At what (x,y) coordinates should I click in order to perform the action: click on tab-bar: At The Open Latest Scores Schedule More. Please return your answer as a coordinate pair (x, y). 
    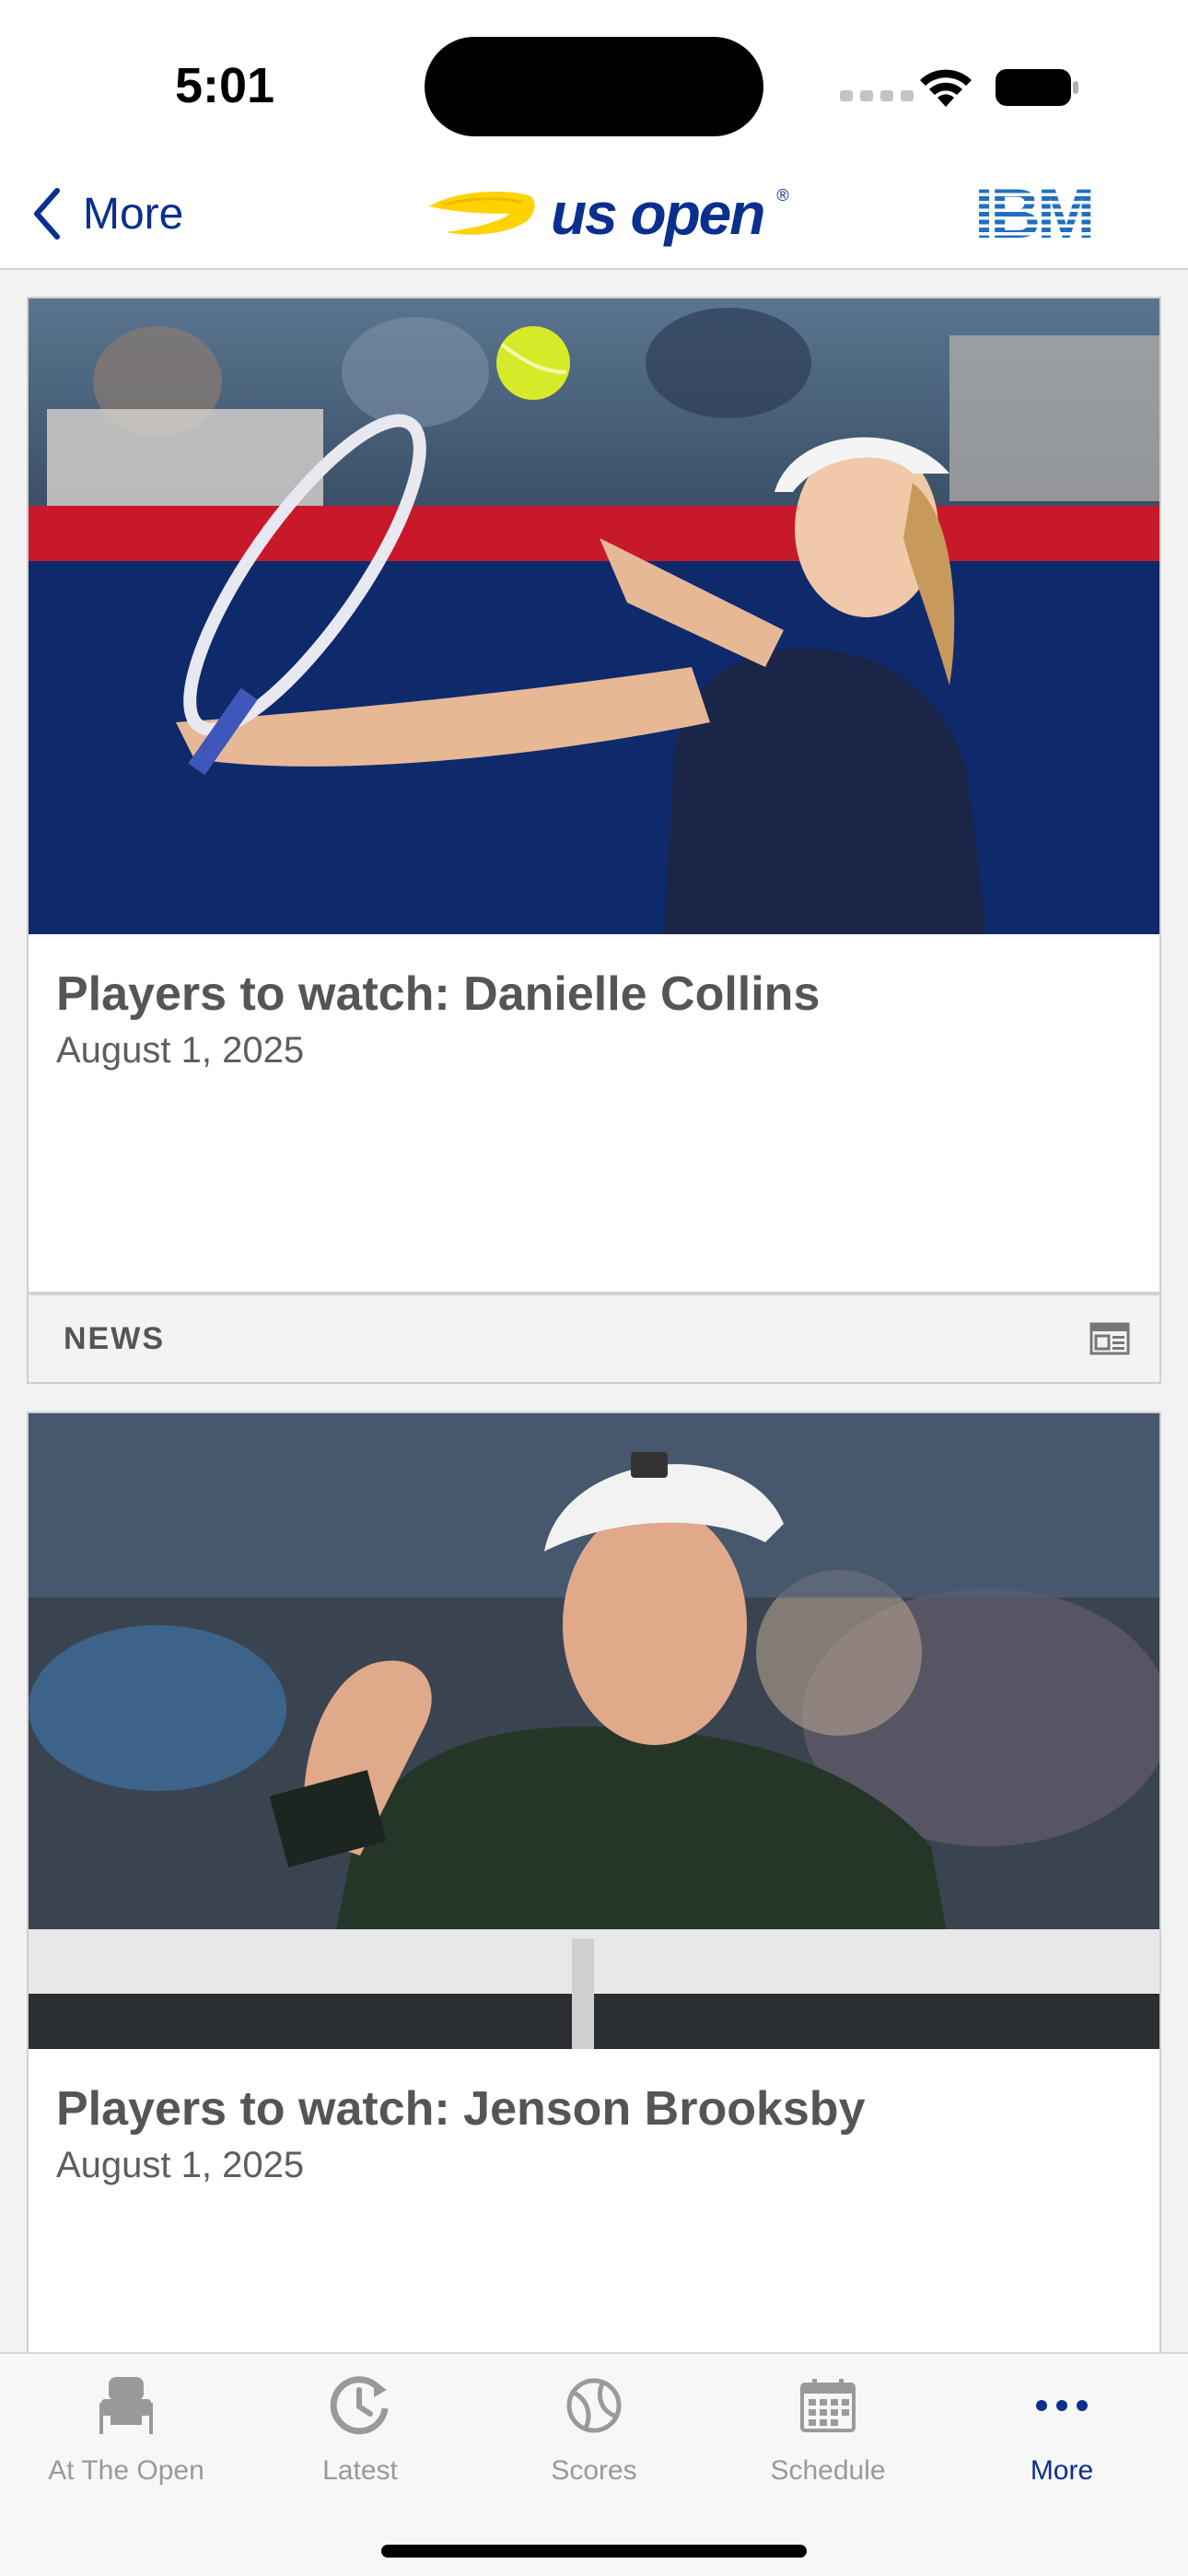
    Looking at the image, I should click on (594, 2464).